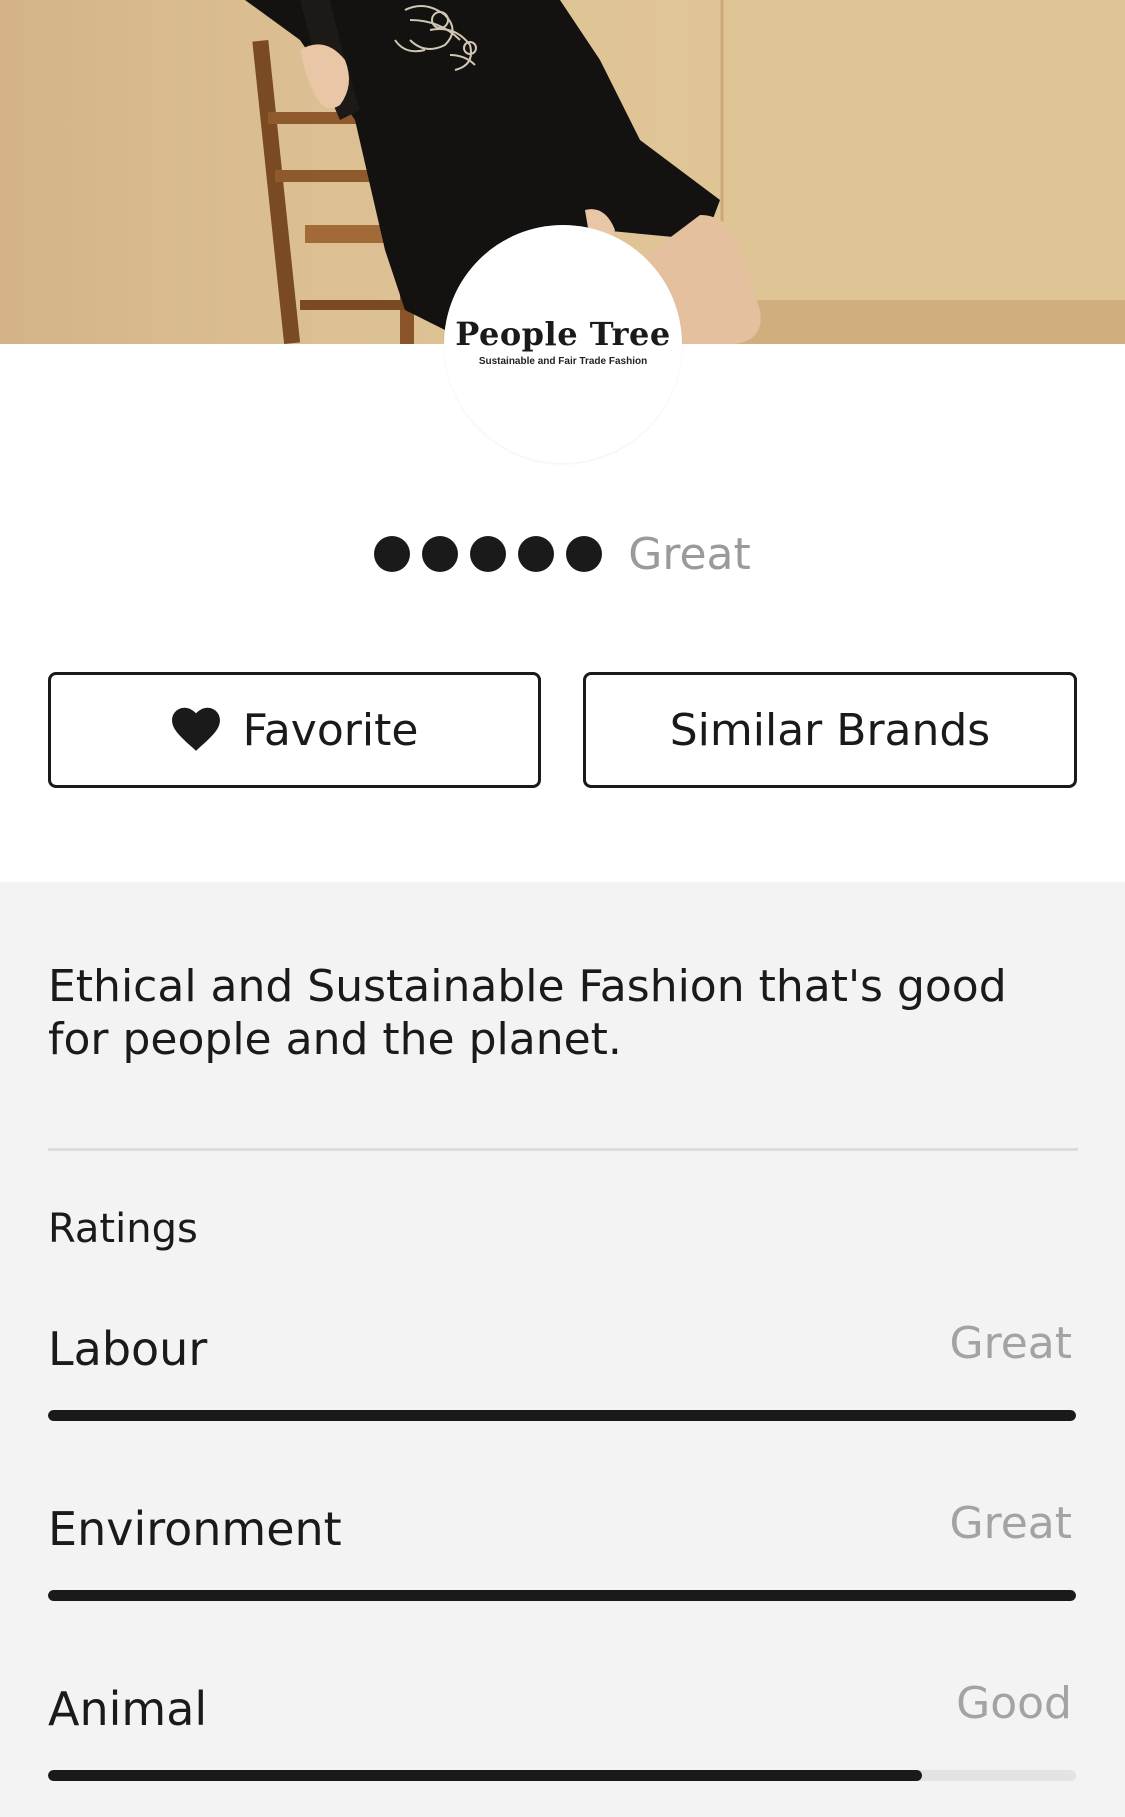  I want to click on divider, so click(563, 1149).